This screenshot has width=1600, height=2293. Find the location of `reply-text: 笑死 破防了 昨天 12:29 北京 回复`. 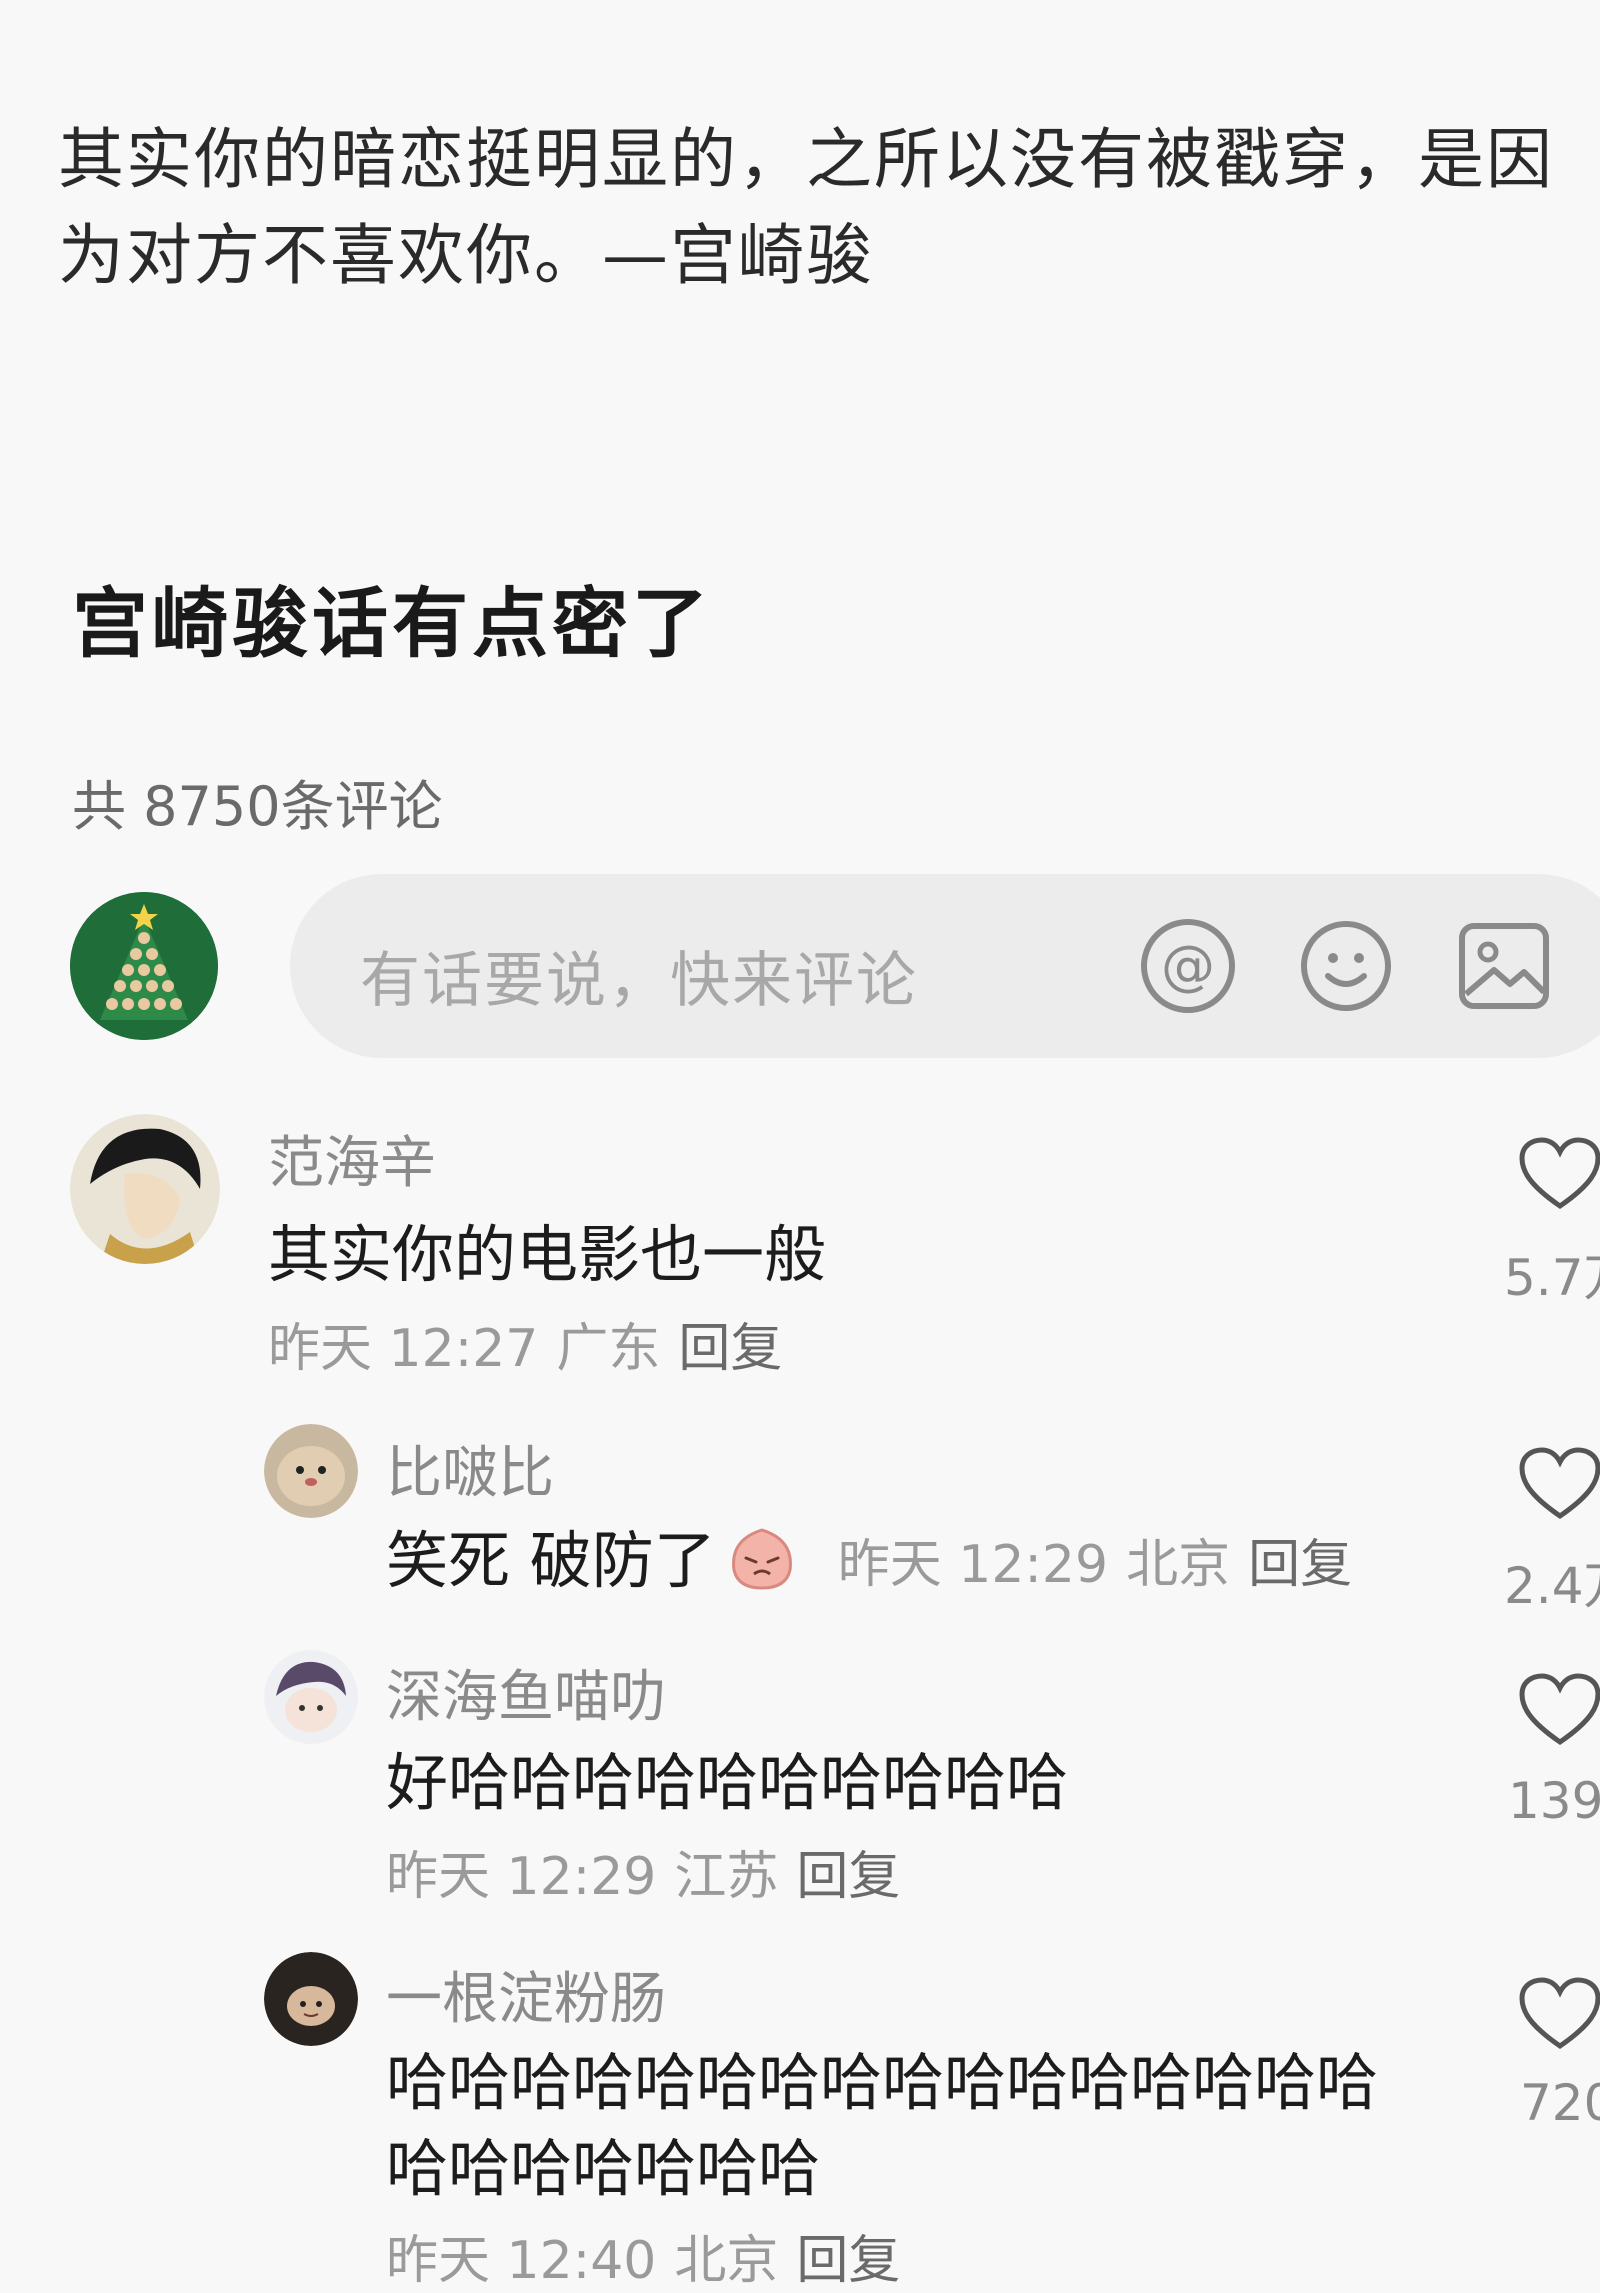

reply-text: 笑死 破防了 昨天 12:29 北京 回复 is located at coordinates (869, 1563).